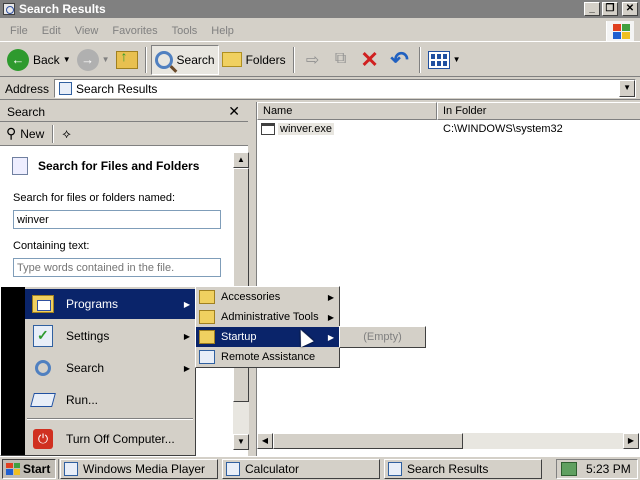 This screenshot has width=640, height=480. I want to click on menu-file: File, so click(19, 31).